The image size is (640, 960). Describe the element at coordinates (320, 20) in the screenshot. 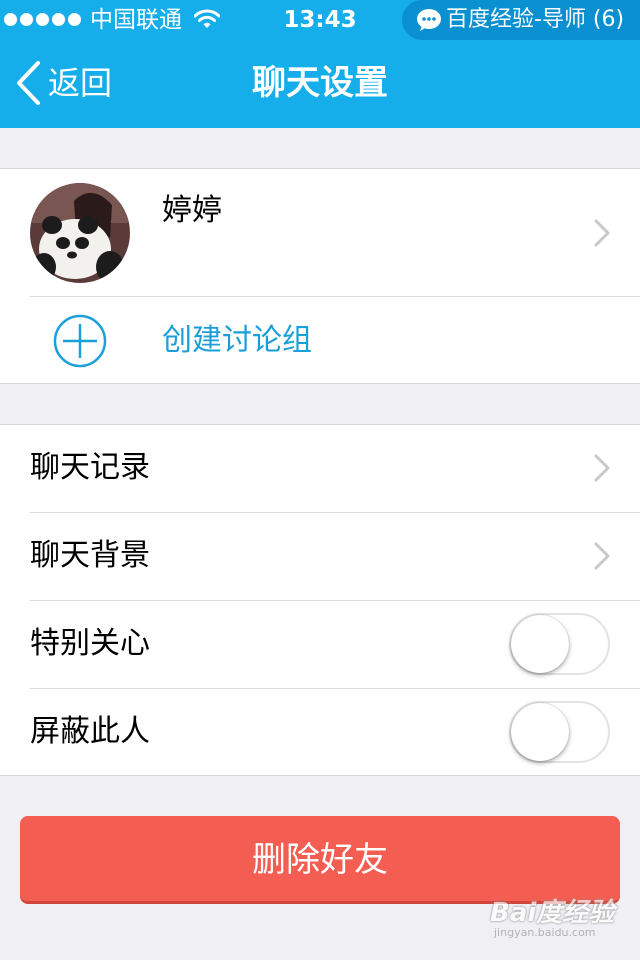

I see `status-bar: 中国联通 13:43 百度经验-导师 (6)` at that location.